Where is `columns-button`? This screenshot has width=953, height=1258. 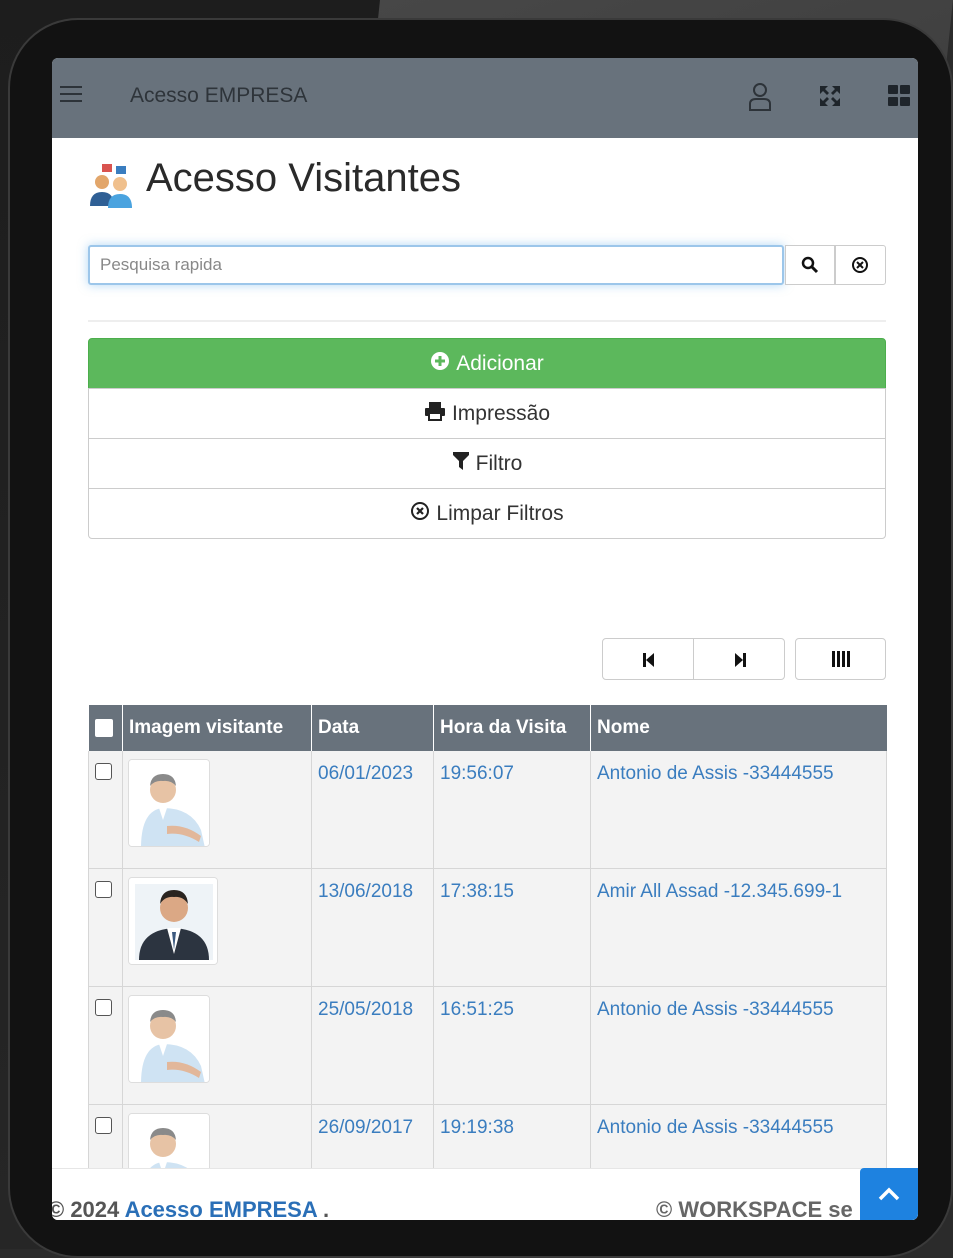 columns-button is located at coordinates (840, 659).